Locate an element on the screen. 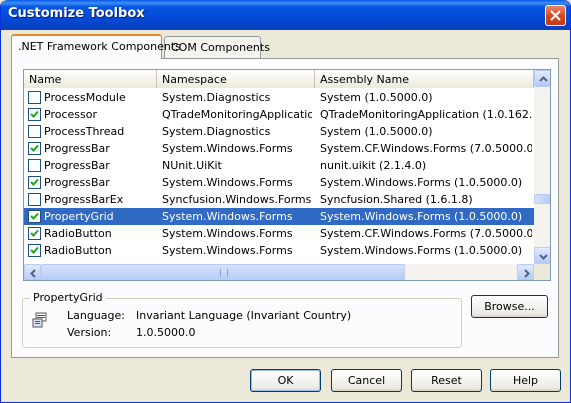 This screenshot has width=571, height=403. chevron-up-icon is located at coordinates (543, 79).